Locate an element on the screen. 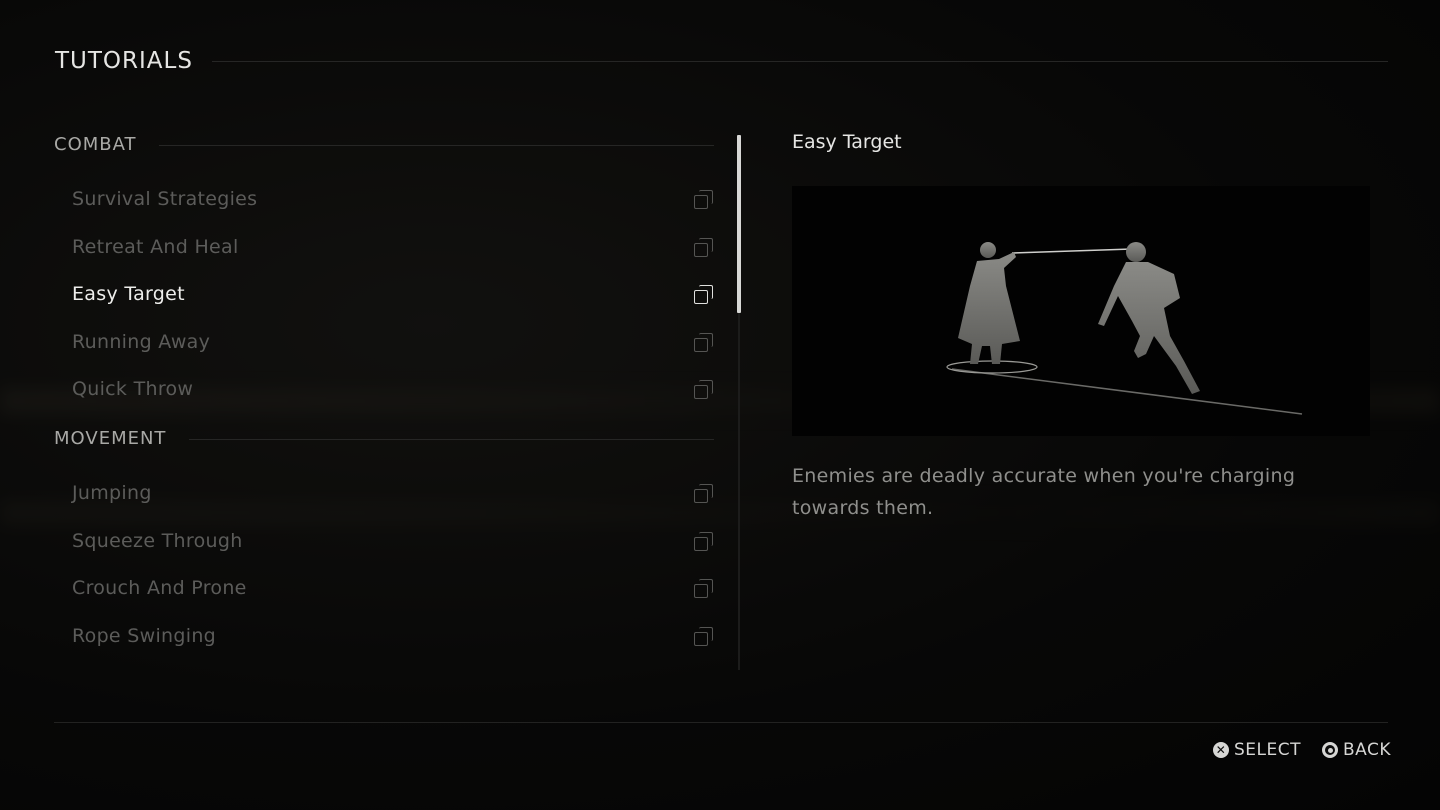 This screenshot has height=810, width=1440. cross-button-icon: ✕ is located at coordinates (1221, 750).